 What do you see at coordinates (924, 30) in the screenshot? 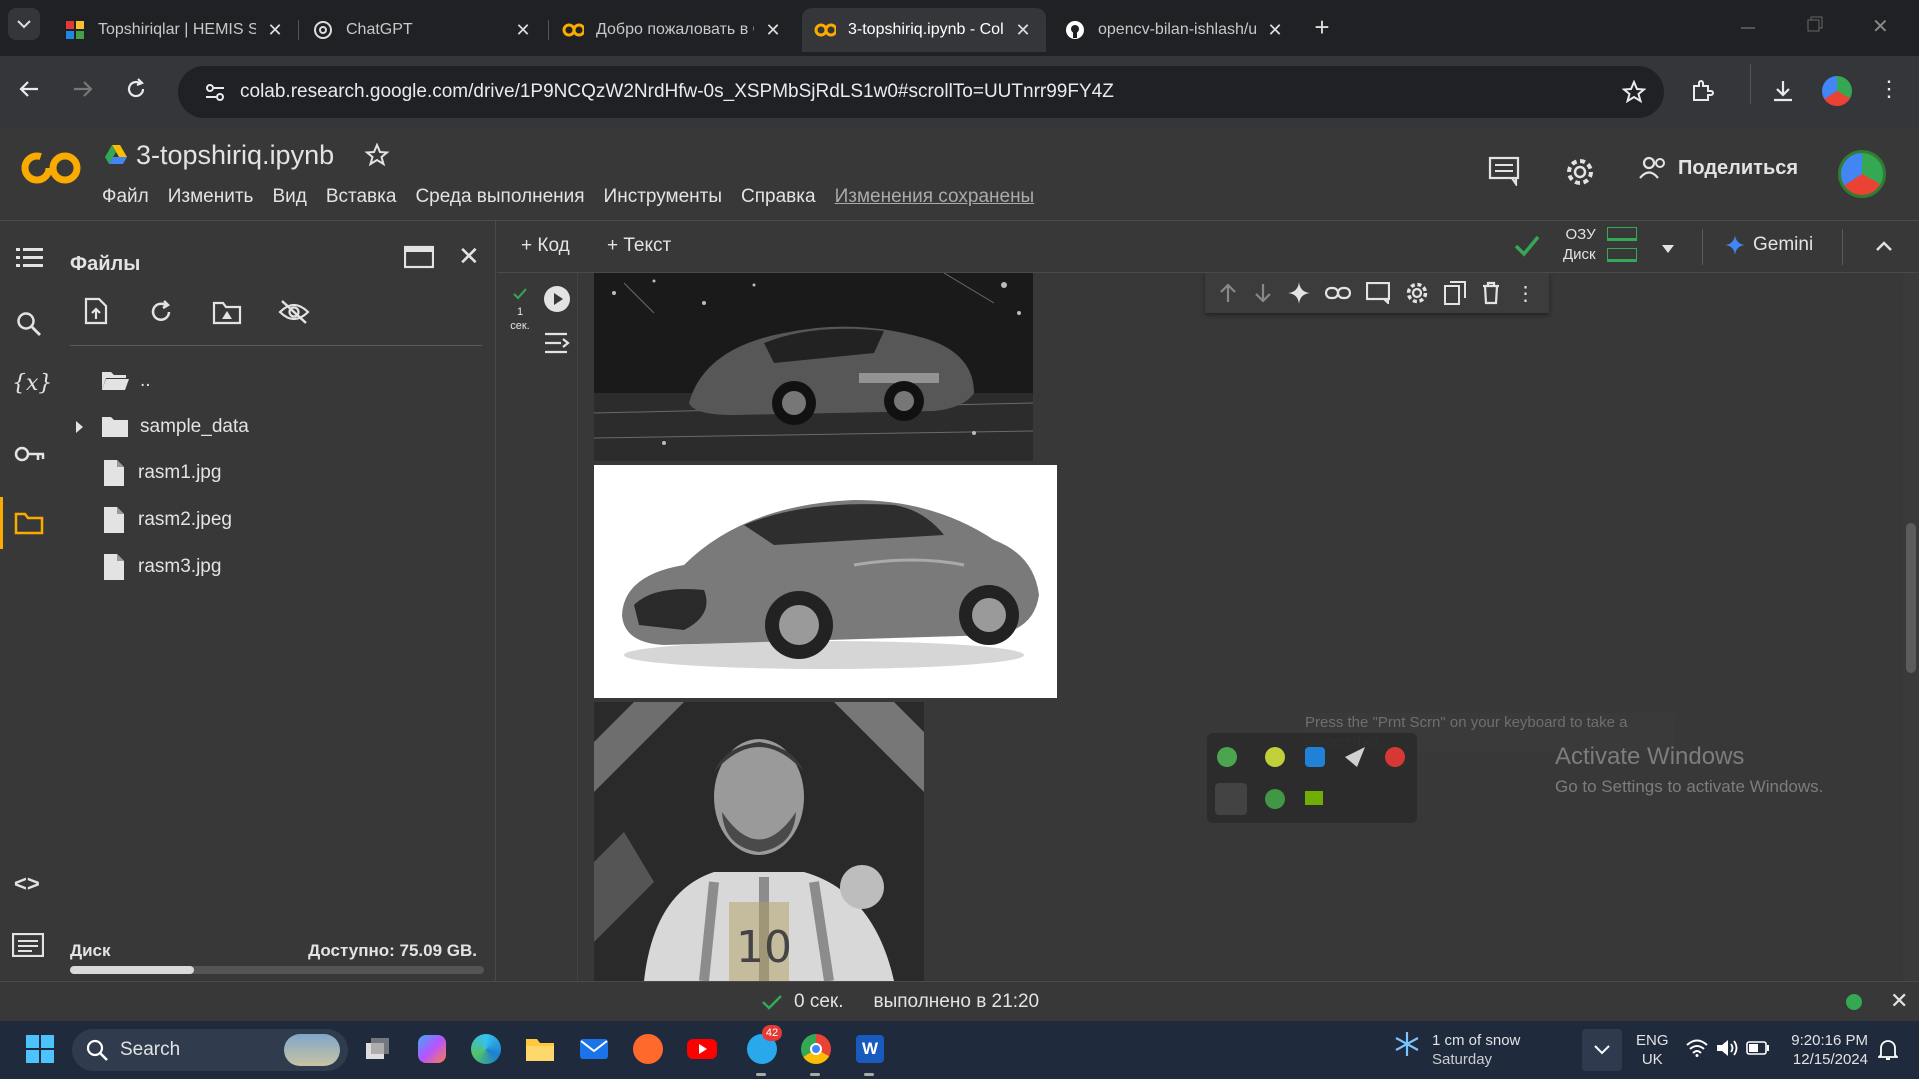
I see `tab-colab-notebook: 3-topshiriq.ipynb - Colab ✕` at bounding box center [924, 30].